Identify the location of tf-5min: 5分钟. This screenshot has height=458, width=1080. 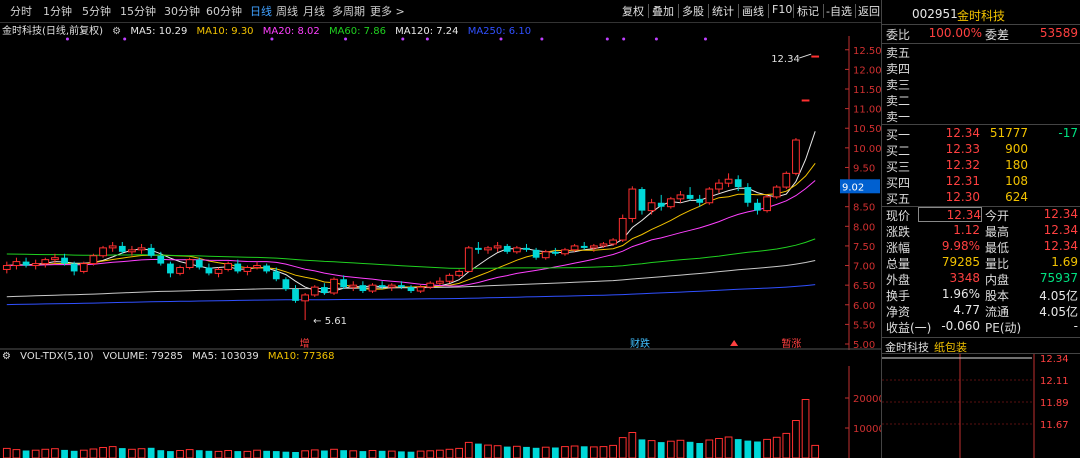
(96, 11).